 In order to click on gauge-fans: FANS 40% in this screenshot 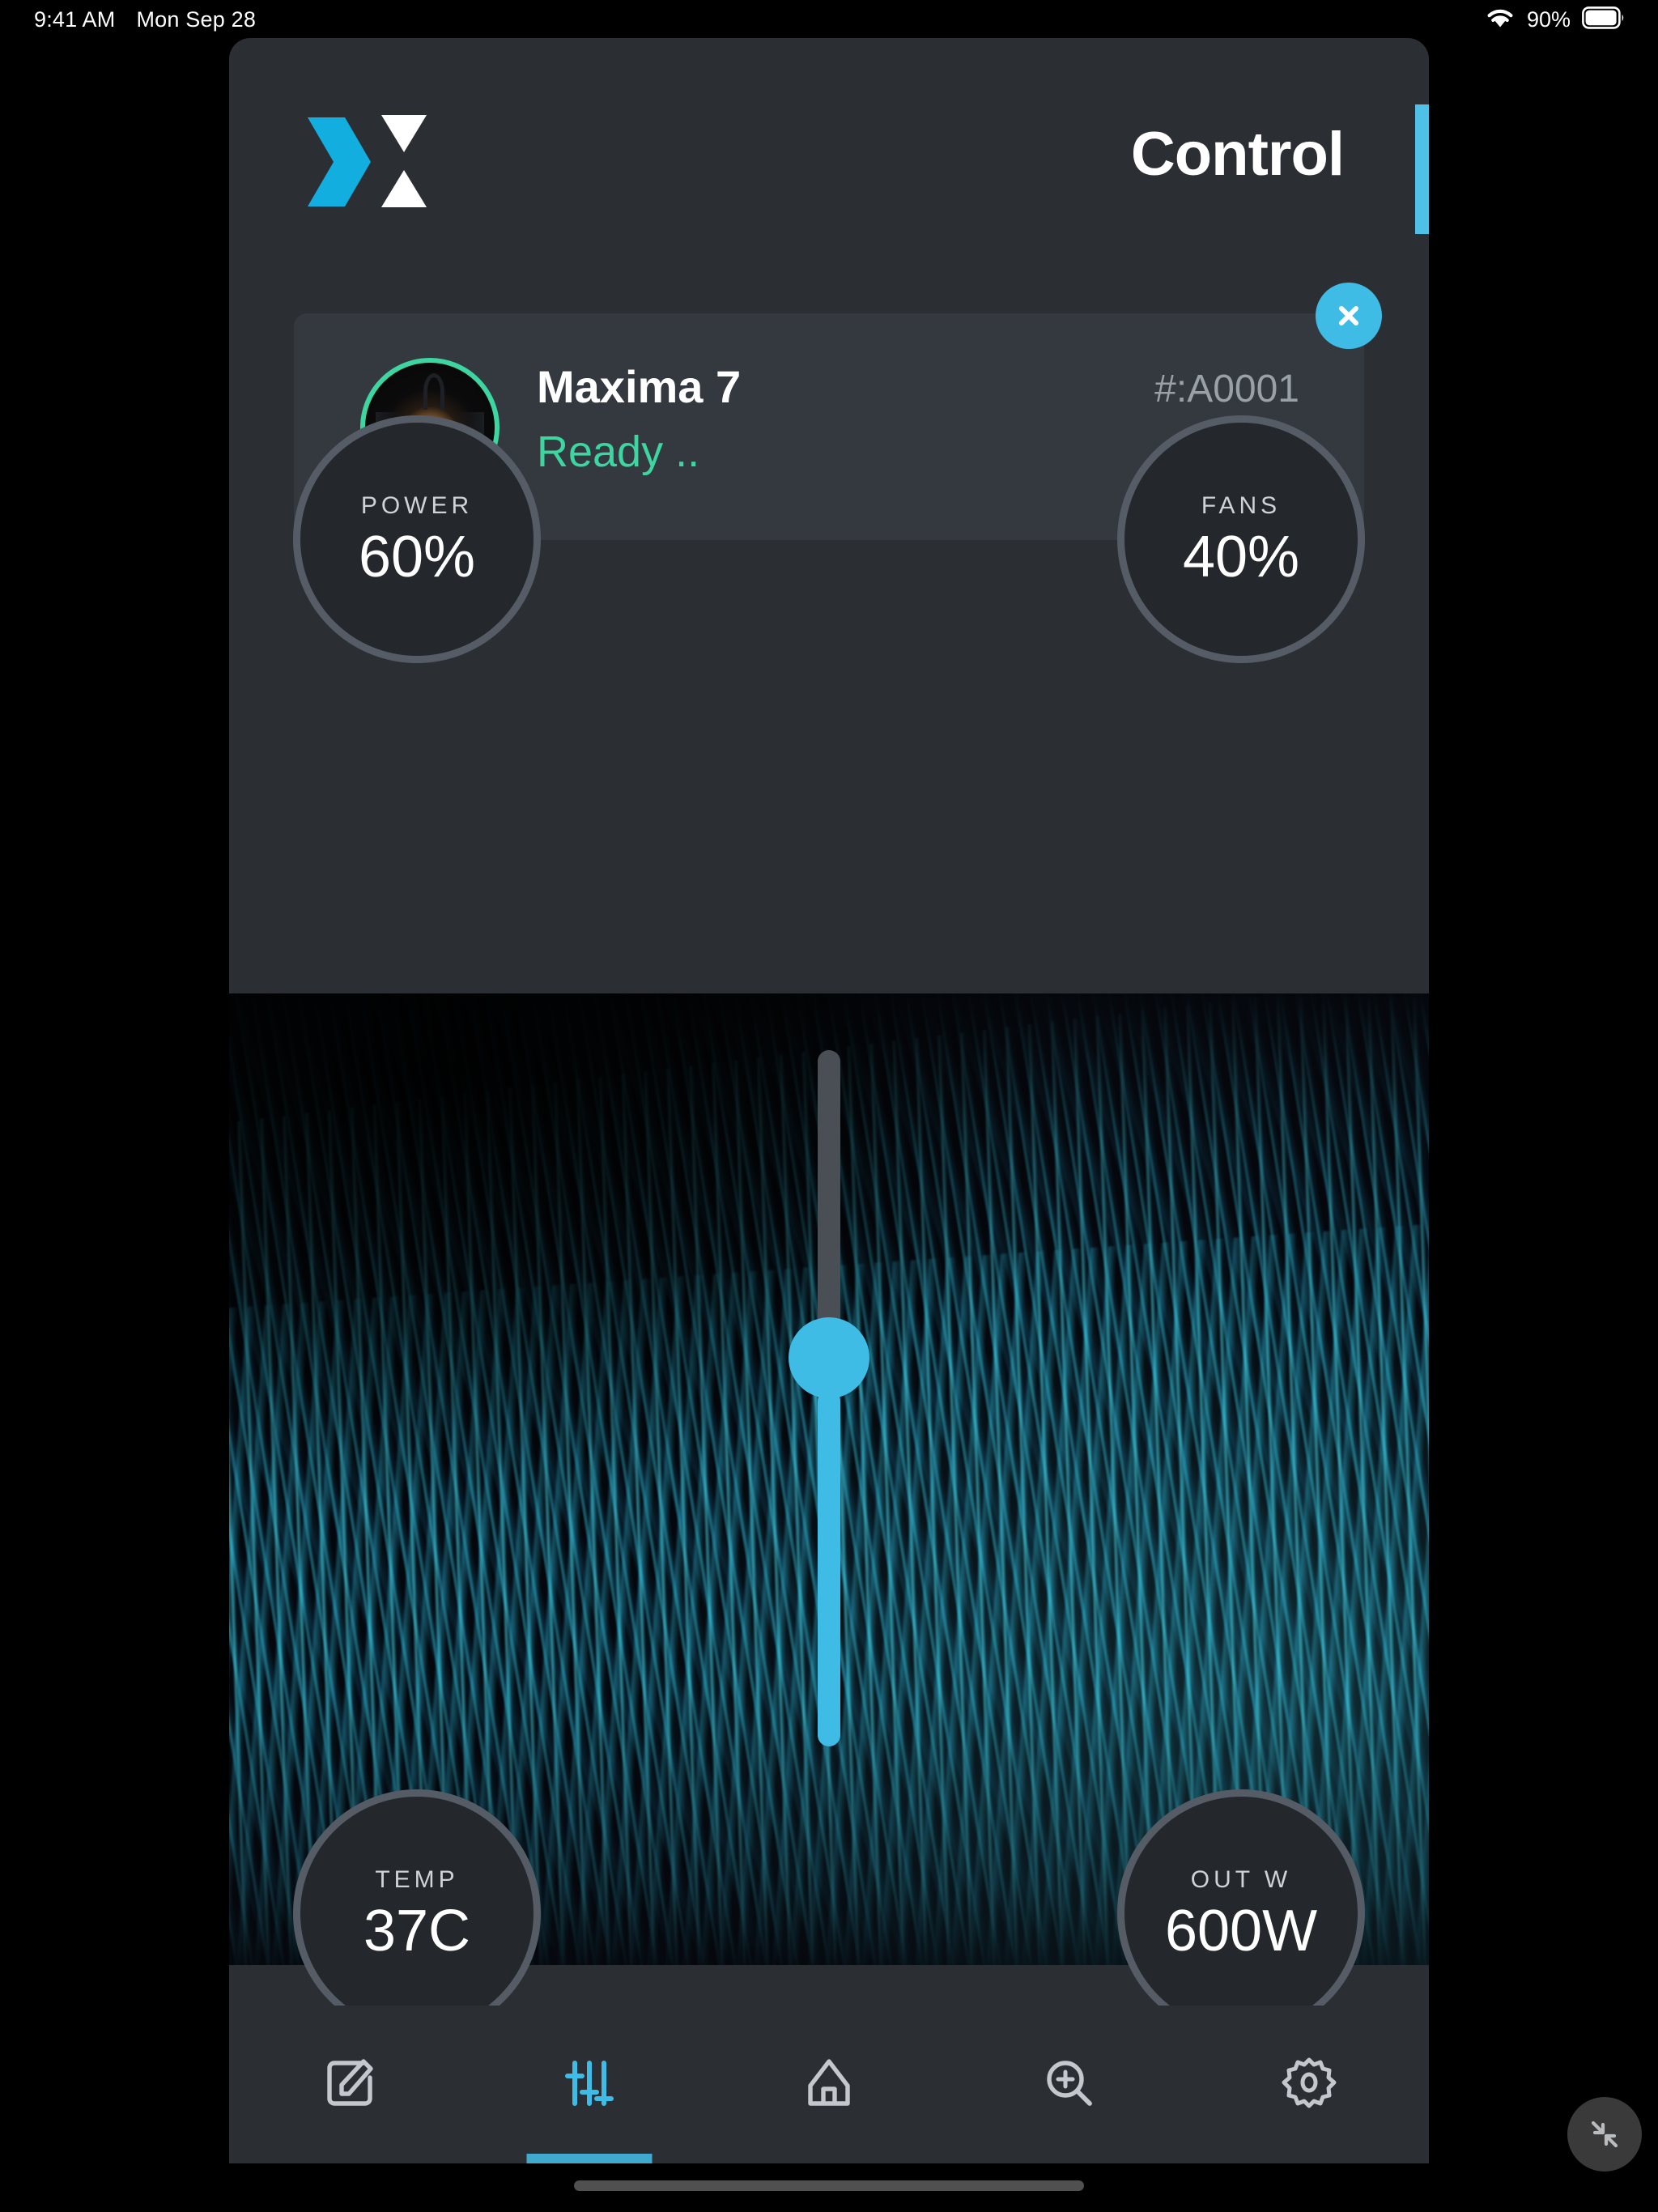, I will do `click(1241, 539)`.